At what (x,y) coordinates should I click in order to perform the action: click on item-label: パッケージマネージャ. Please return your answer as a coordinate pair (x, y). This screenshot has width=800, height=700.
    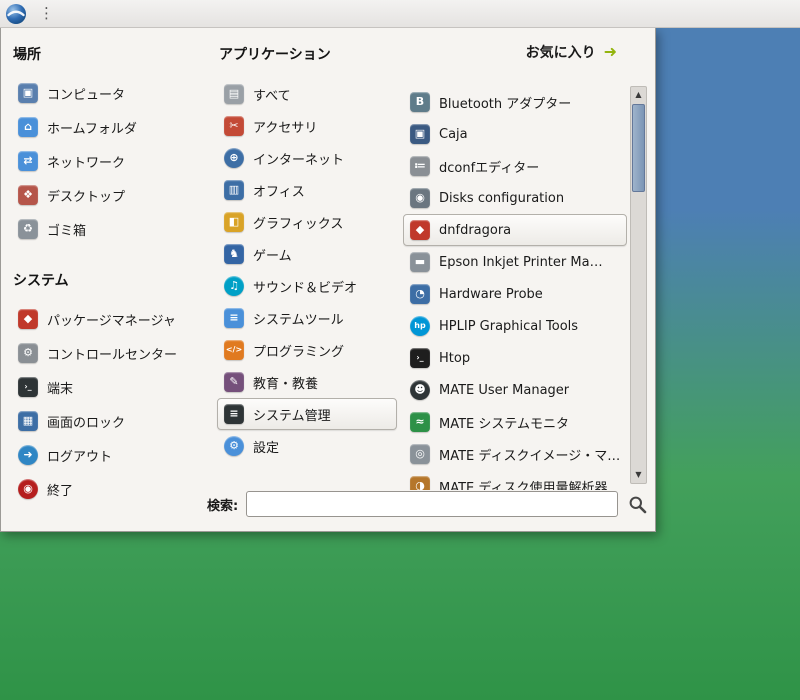
    Looking at the image, I should click on (111, 321).